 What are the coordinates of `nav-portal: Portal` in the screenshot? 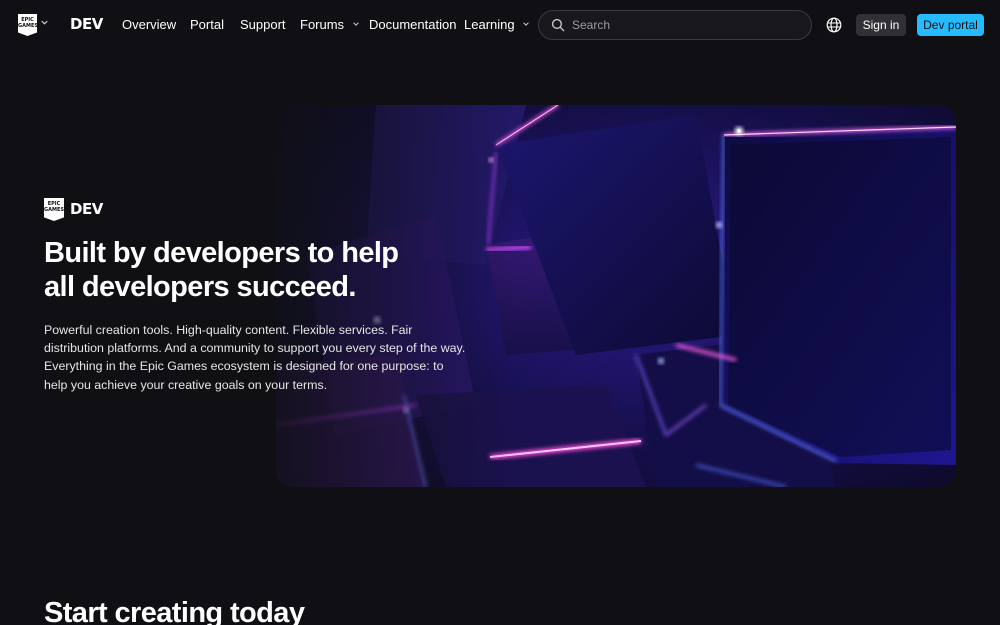 It's located at (207, 24).